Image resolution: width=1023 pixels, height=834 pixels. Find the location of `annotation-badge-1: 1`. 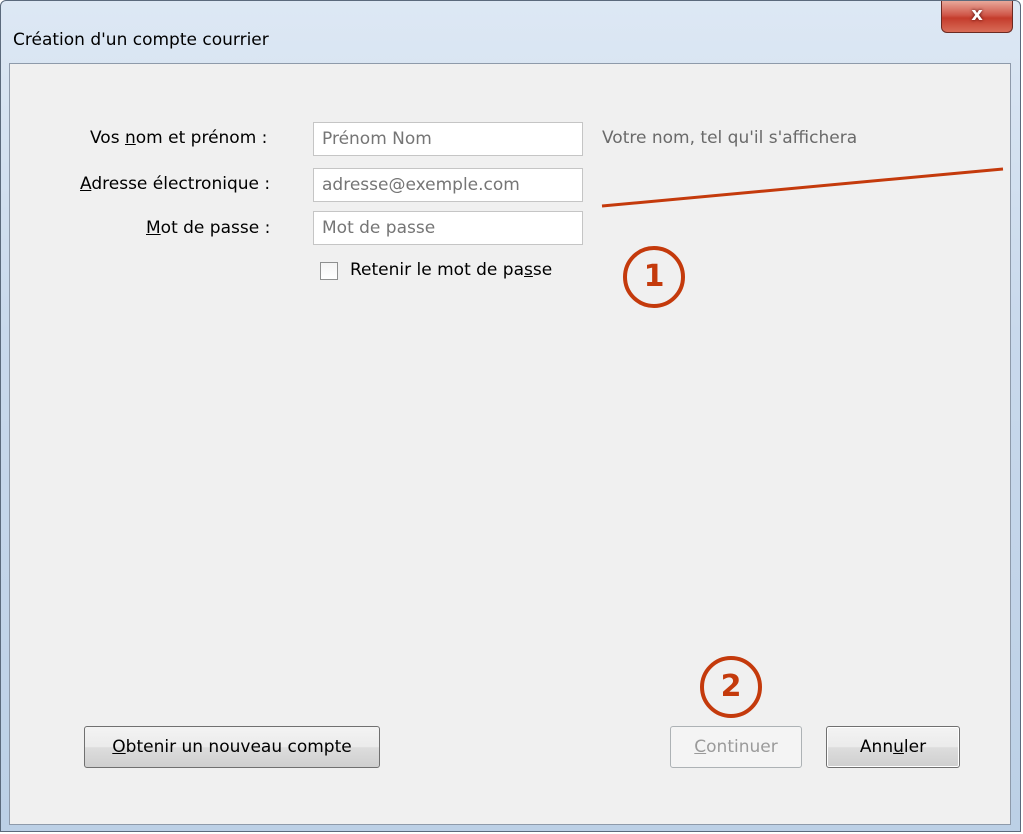

annotation-badge-1: 1 is located at coordinates (654, 277).